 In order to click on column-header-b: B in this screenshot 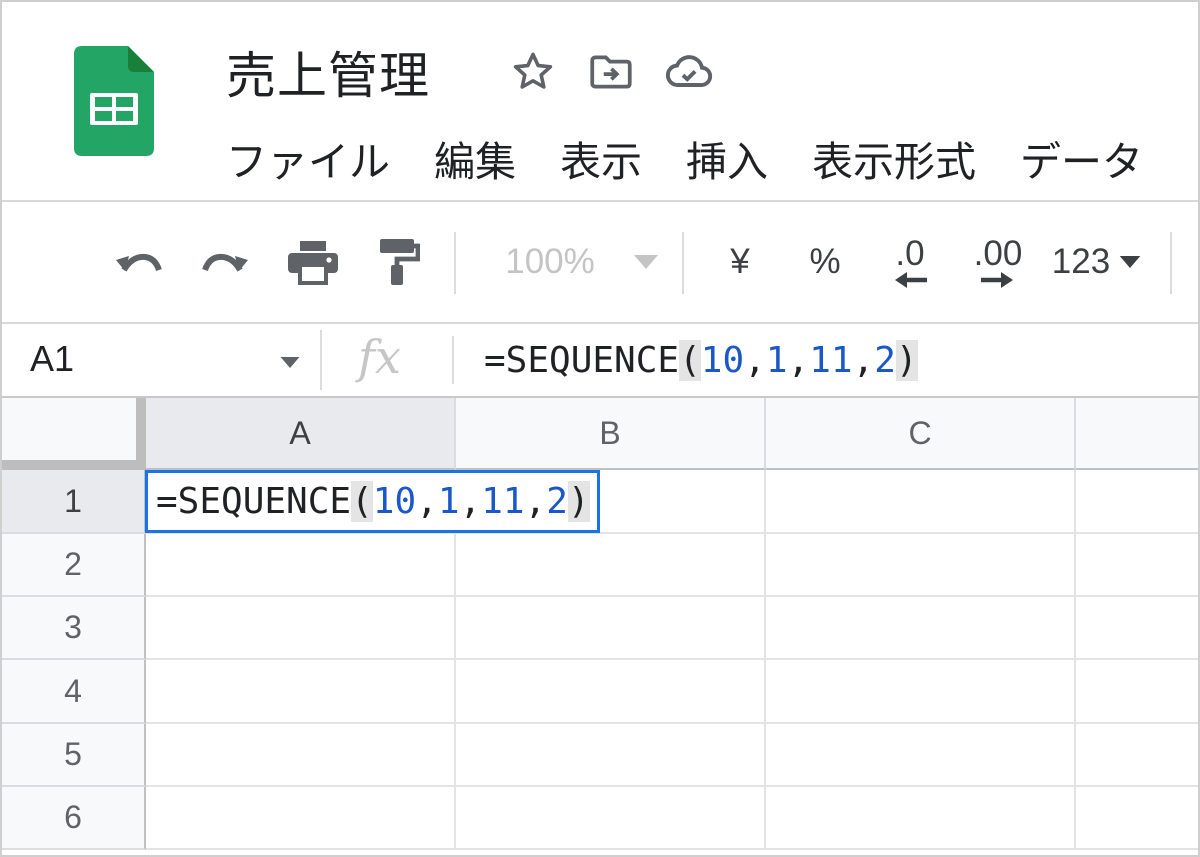, I will do `click(611, 434)`.